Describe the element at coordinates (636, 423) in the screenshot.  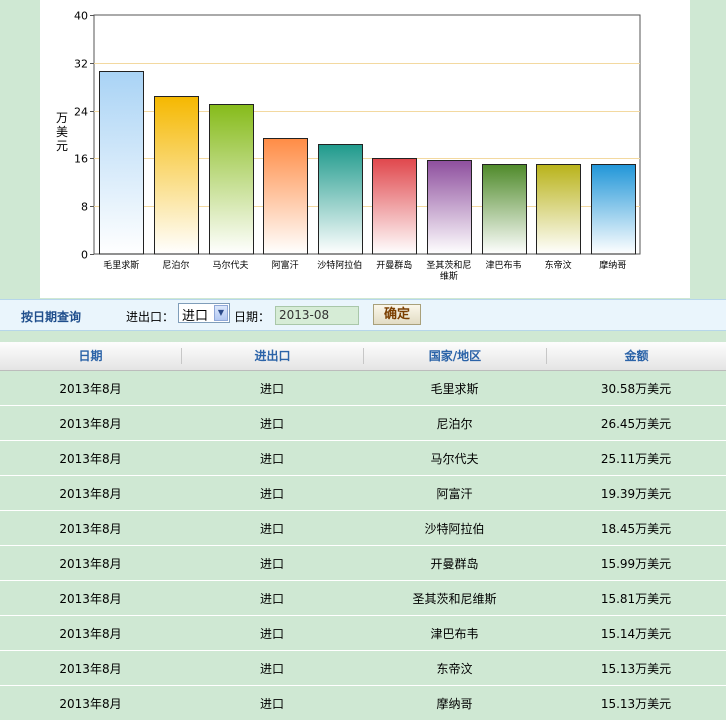
I see `cell-amount: 26.45万美元` at that location.